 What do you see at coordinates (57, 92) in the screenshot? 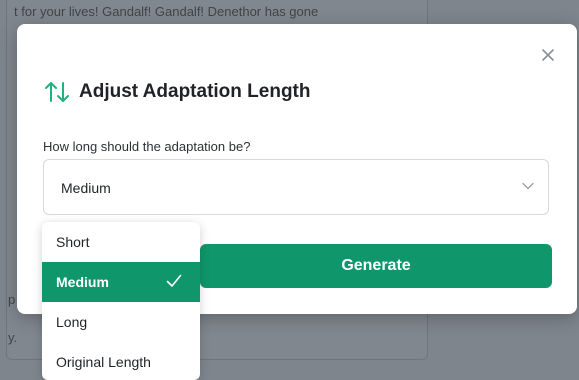
I see `arrows-up-down-icon` at bounding box center [57, 92].